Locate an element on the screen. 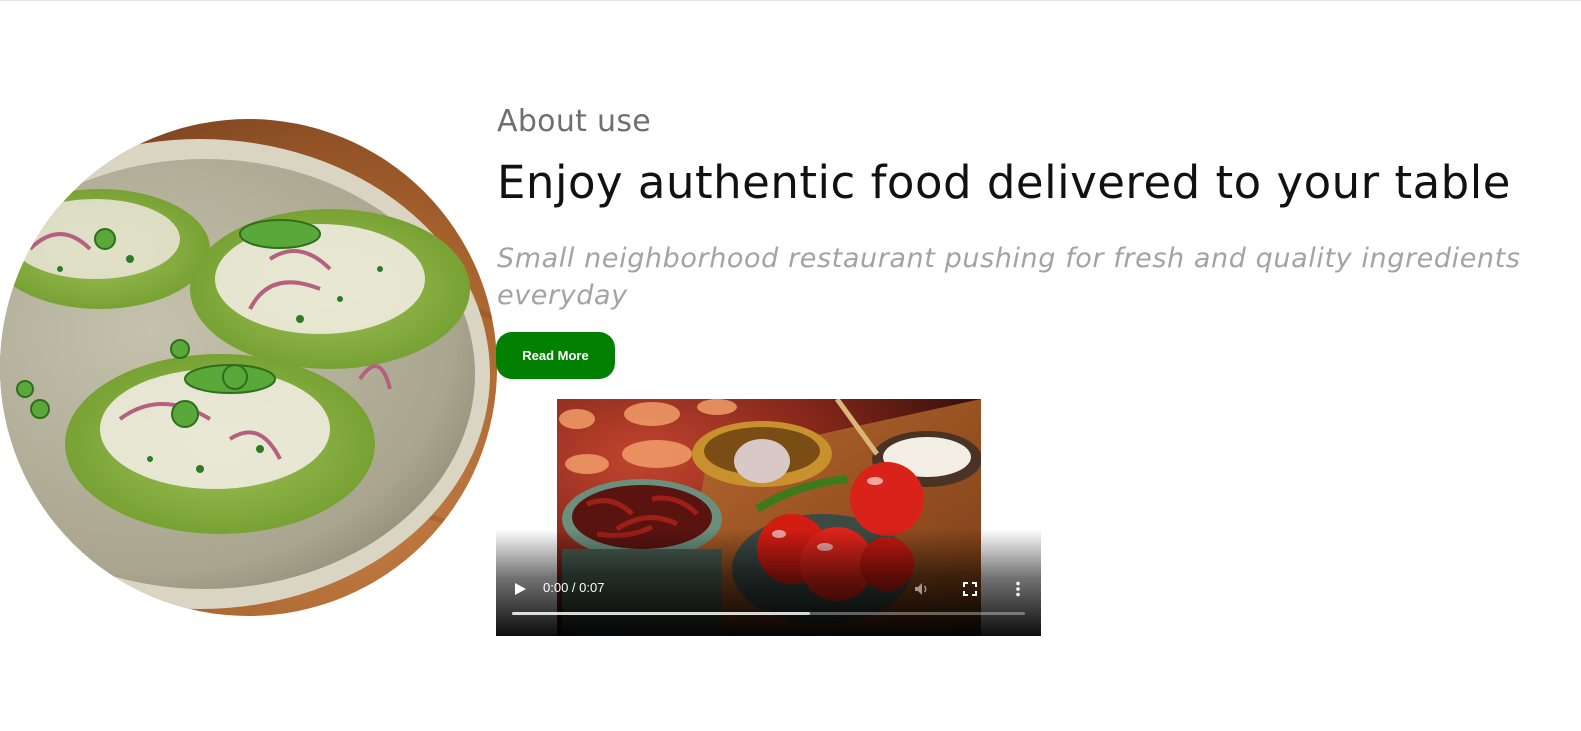 This screenshot has width=1581, height=731. video-time: 0:00 / 0:07 is located at coordinates (574, 587).